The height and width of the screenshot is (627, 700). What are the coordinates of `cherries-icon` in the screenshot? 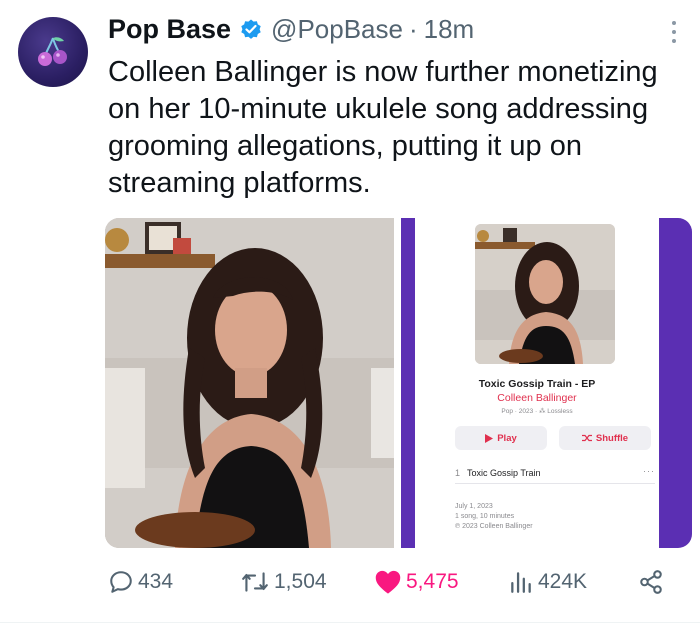 It's located at (52, 51).